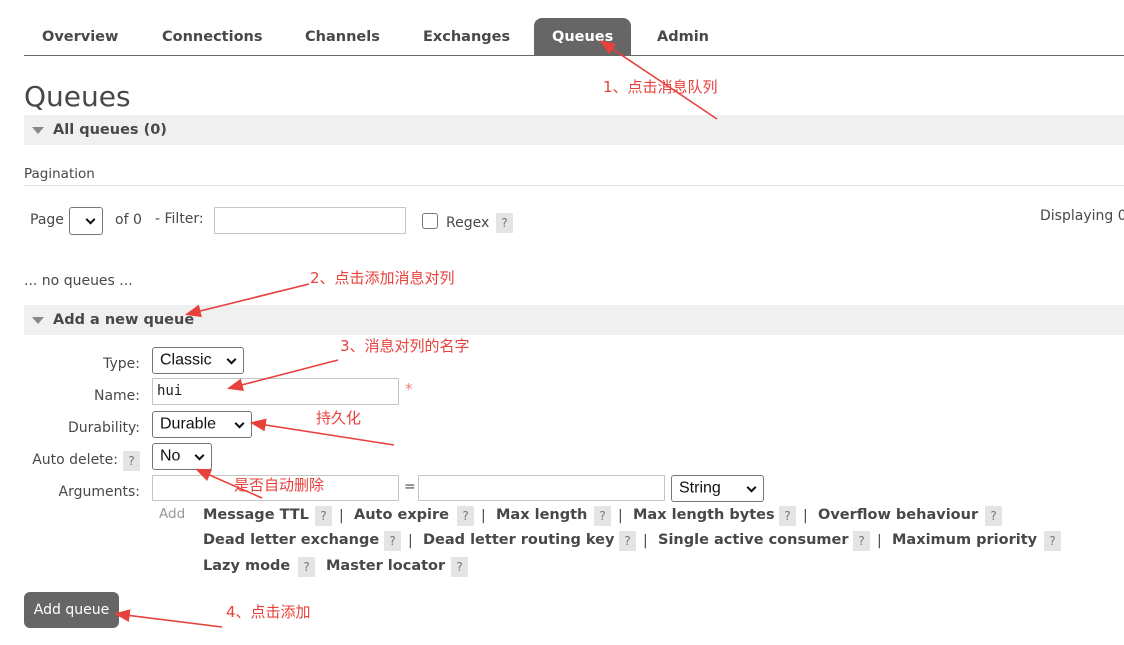  What do you see at coordinates (787, 516) in the screenshot?
I see `max-length-bytes-help-icon: ?` at bounding box center [787, 516].